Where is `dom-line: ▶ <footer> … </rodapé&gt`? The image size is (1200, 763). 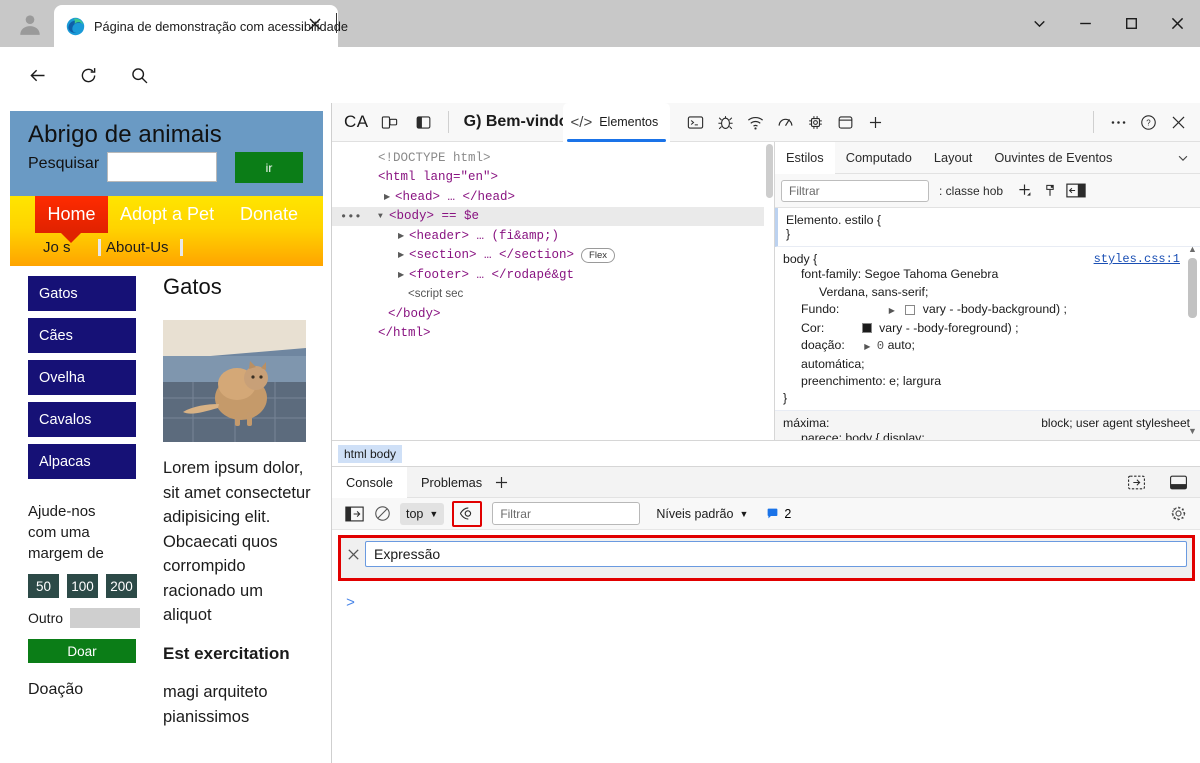
dom-line: ▶ <footer> … </rodapé&gt is located at coordinates (553, 275).